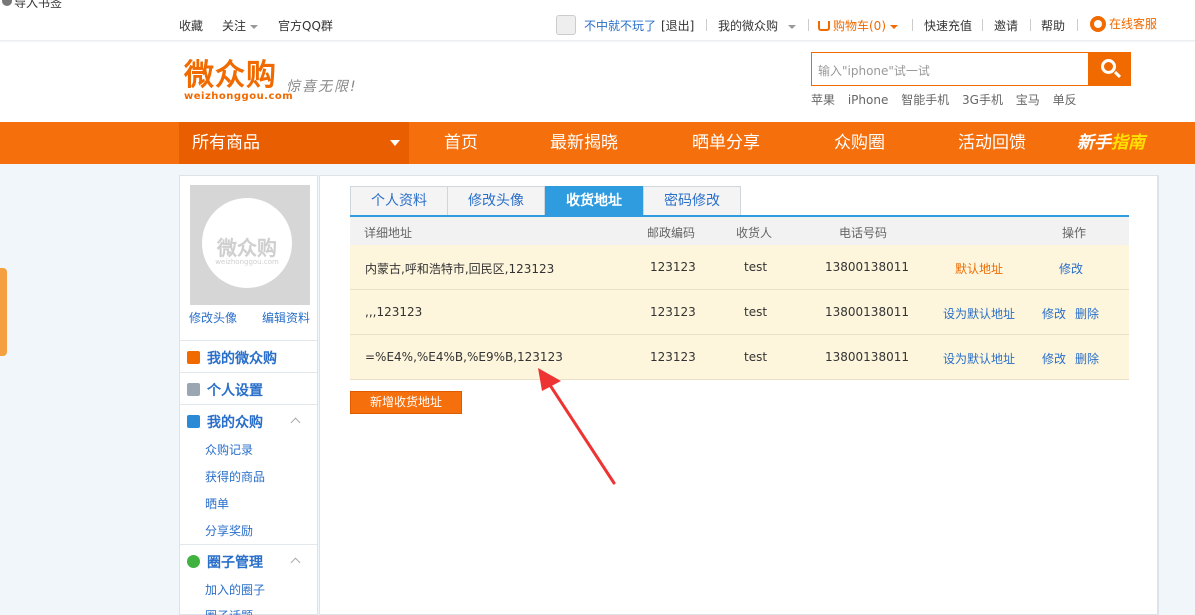 Image resolution: width=1195 pixels, height=615 pixels. What do you see at coordinates (1133, 24) in the screenshot?
I see `online-service-label: 在线客服` at bounding box center [1133, 24].